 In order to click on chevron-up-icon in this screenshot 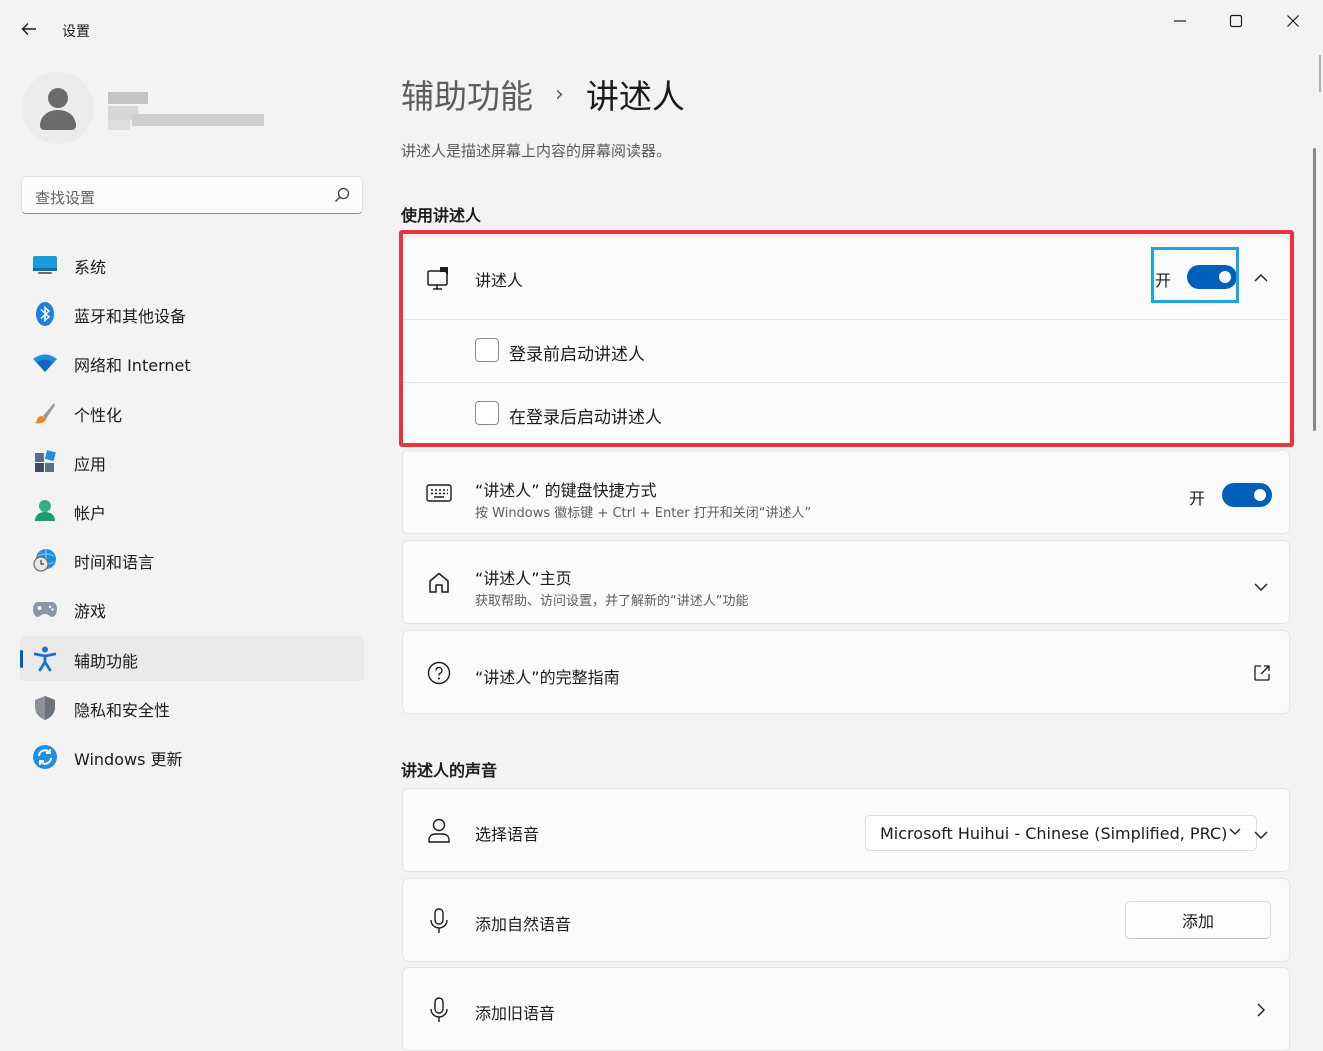, I will do `click(1261, 278)`.